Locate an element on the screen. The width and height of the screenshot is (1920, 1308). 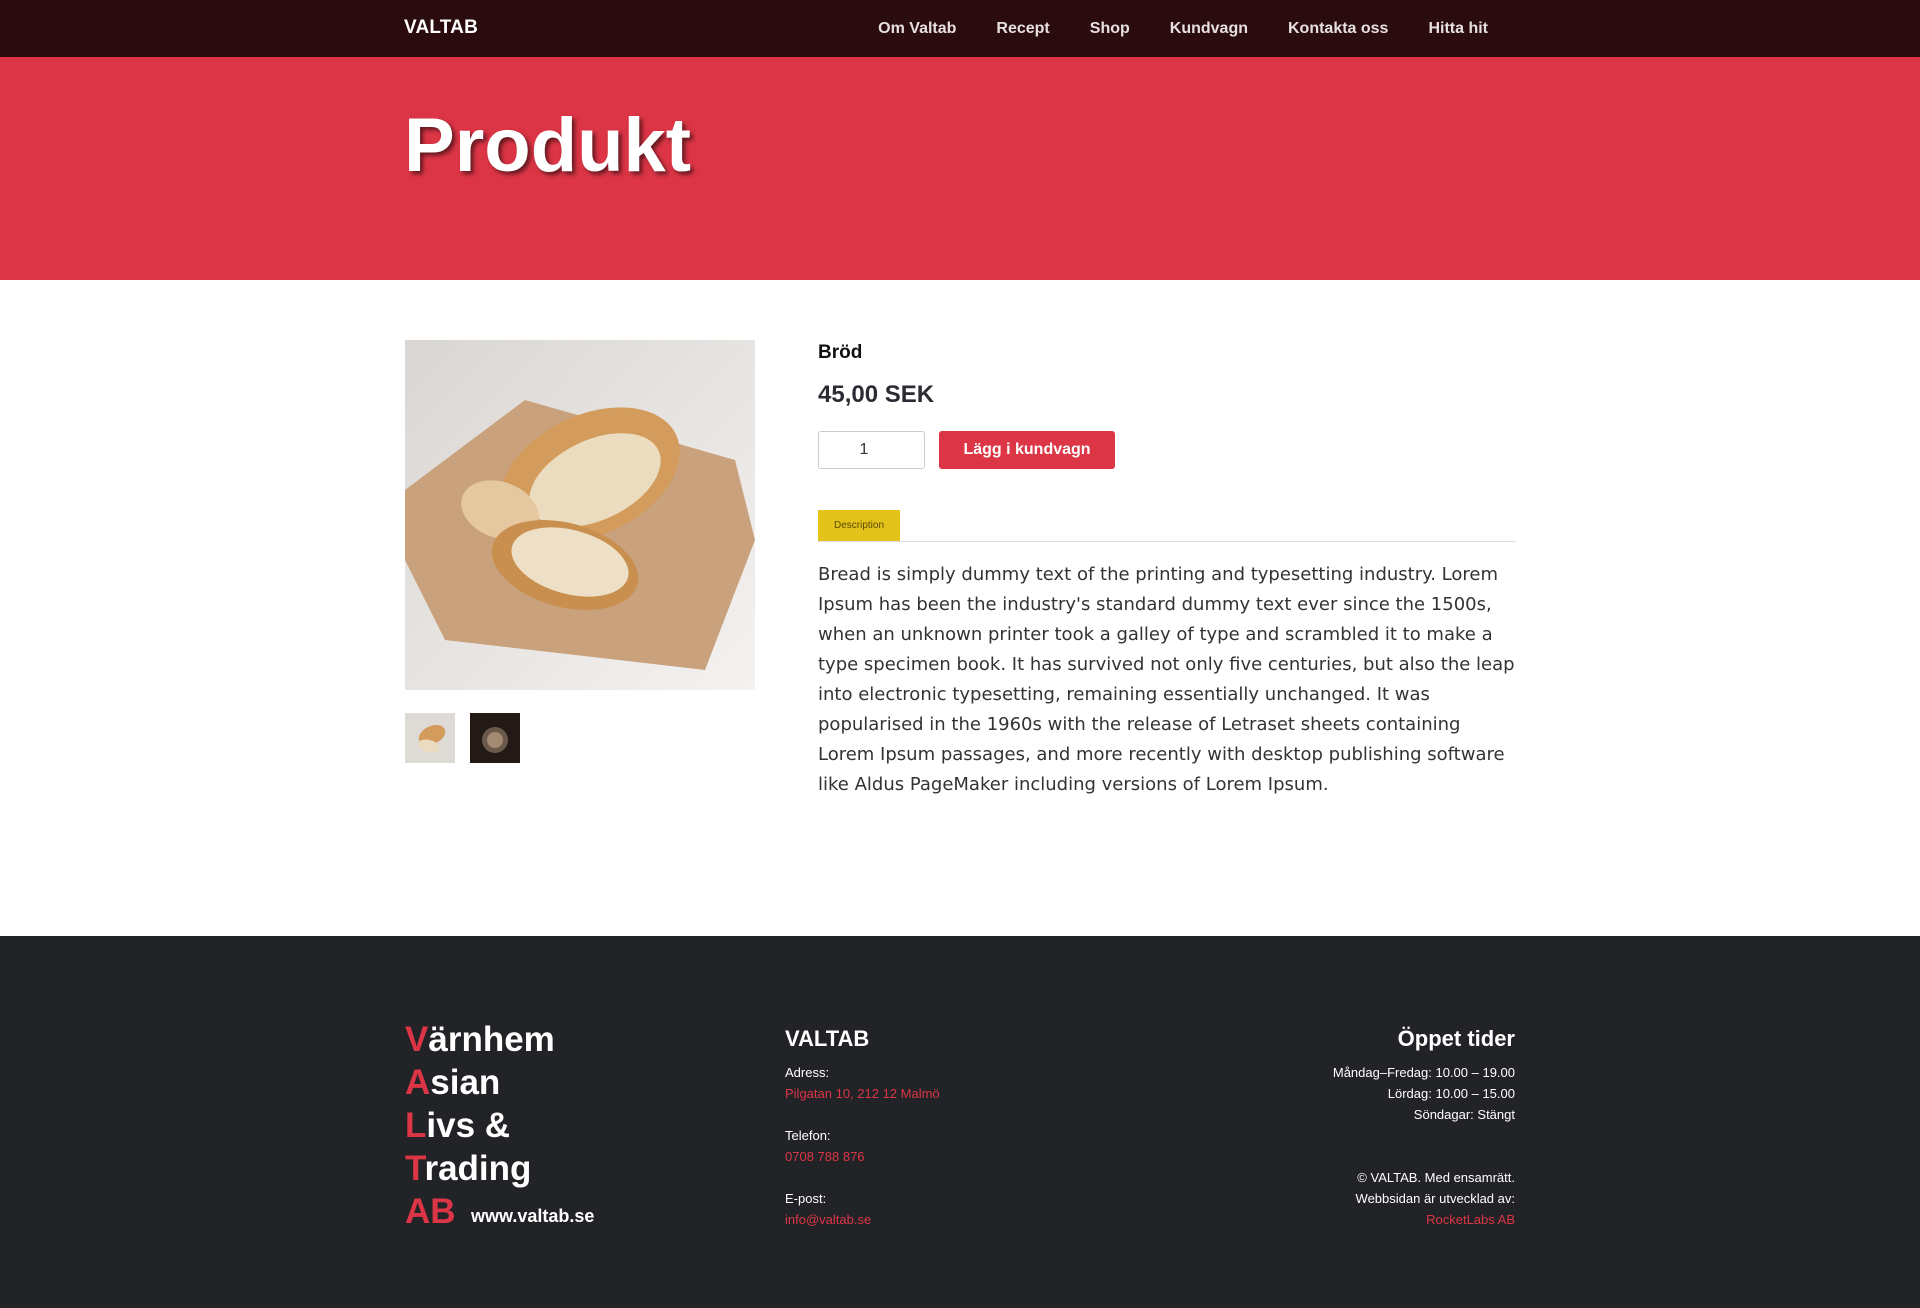
add-to-cart-row: Lägg i kundvagn is located at coordinates (1167, 450).